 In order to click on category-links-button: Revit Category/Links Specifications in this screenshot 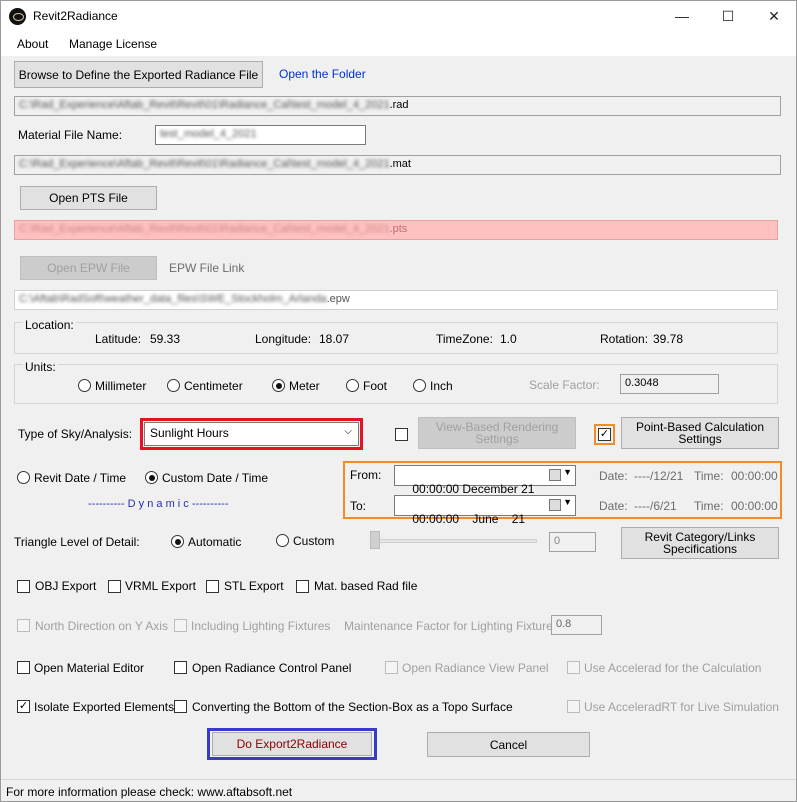, I will do `click(700, 543)`.